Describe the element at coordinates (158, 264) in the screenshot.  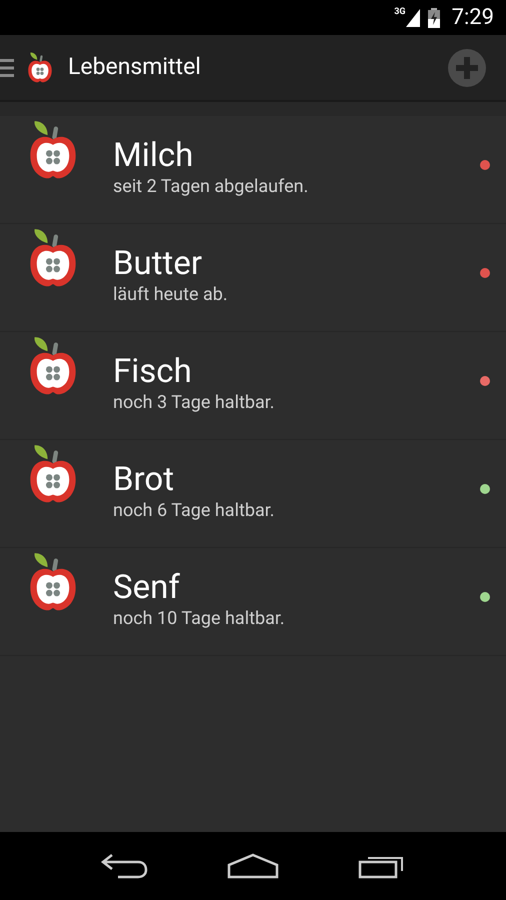
I see `food-name: Butter` at that location.